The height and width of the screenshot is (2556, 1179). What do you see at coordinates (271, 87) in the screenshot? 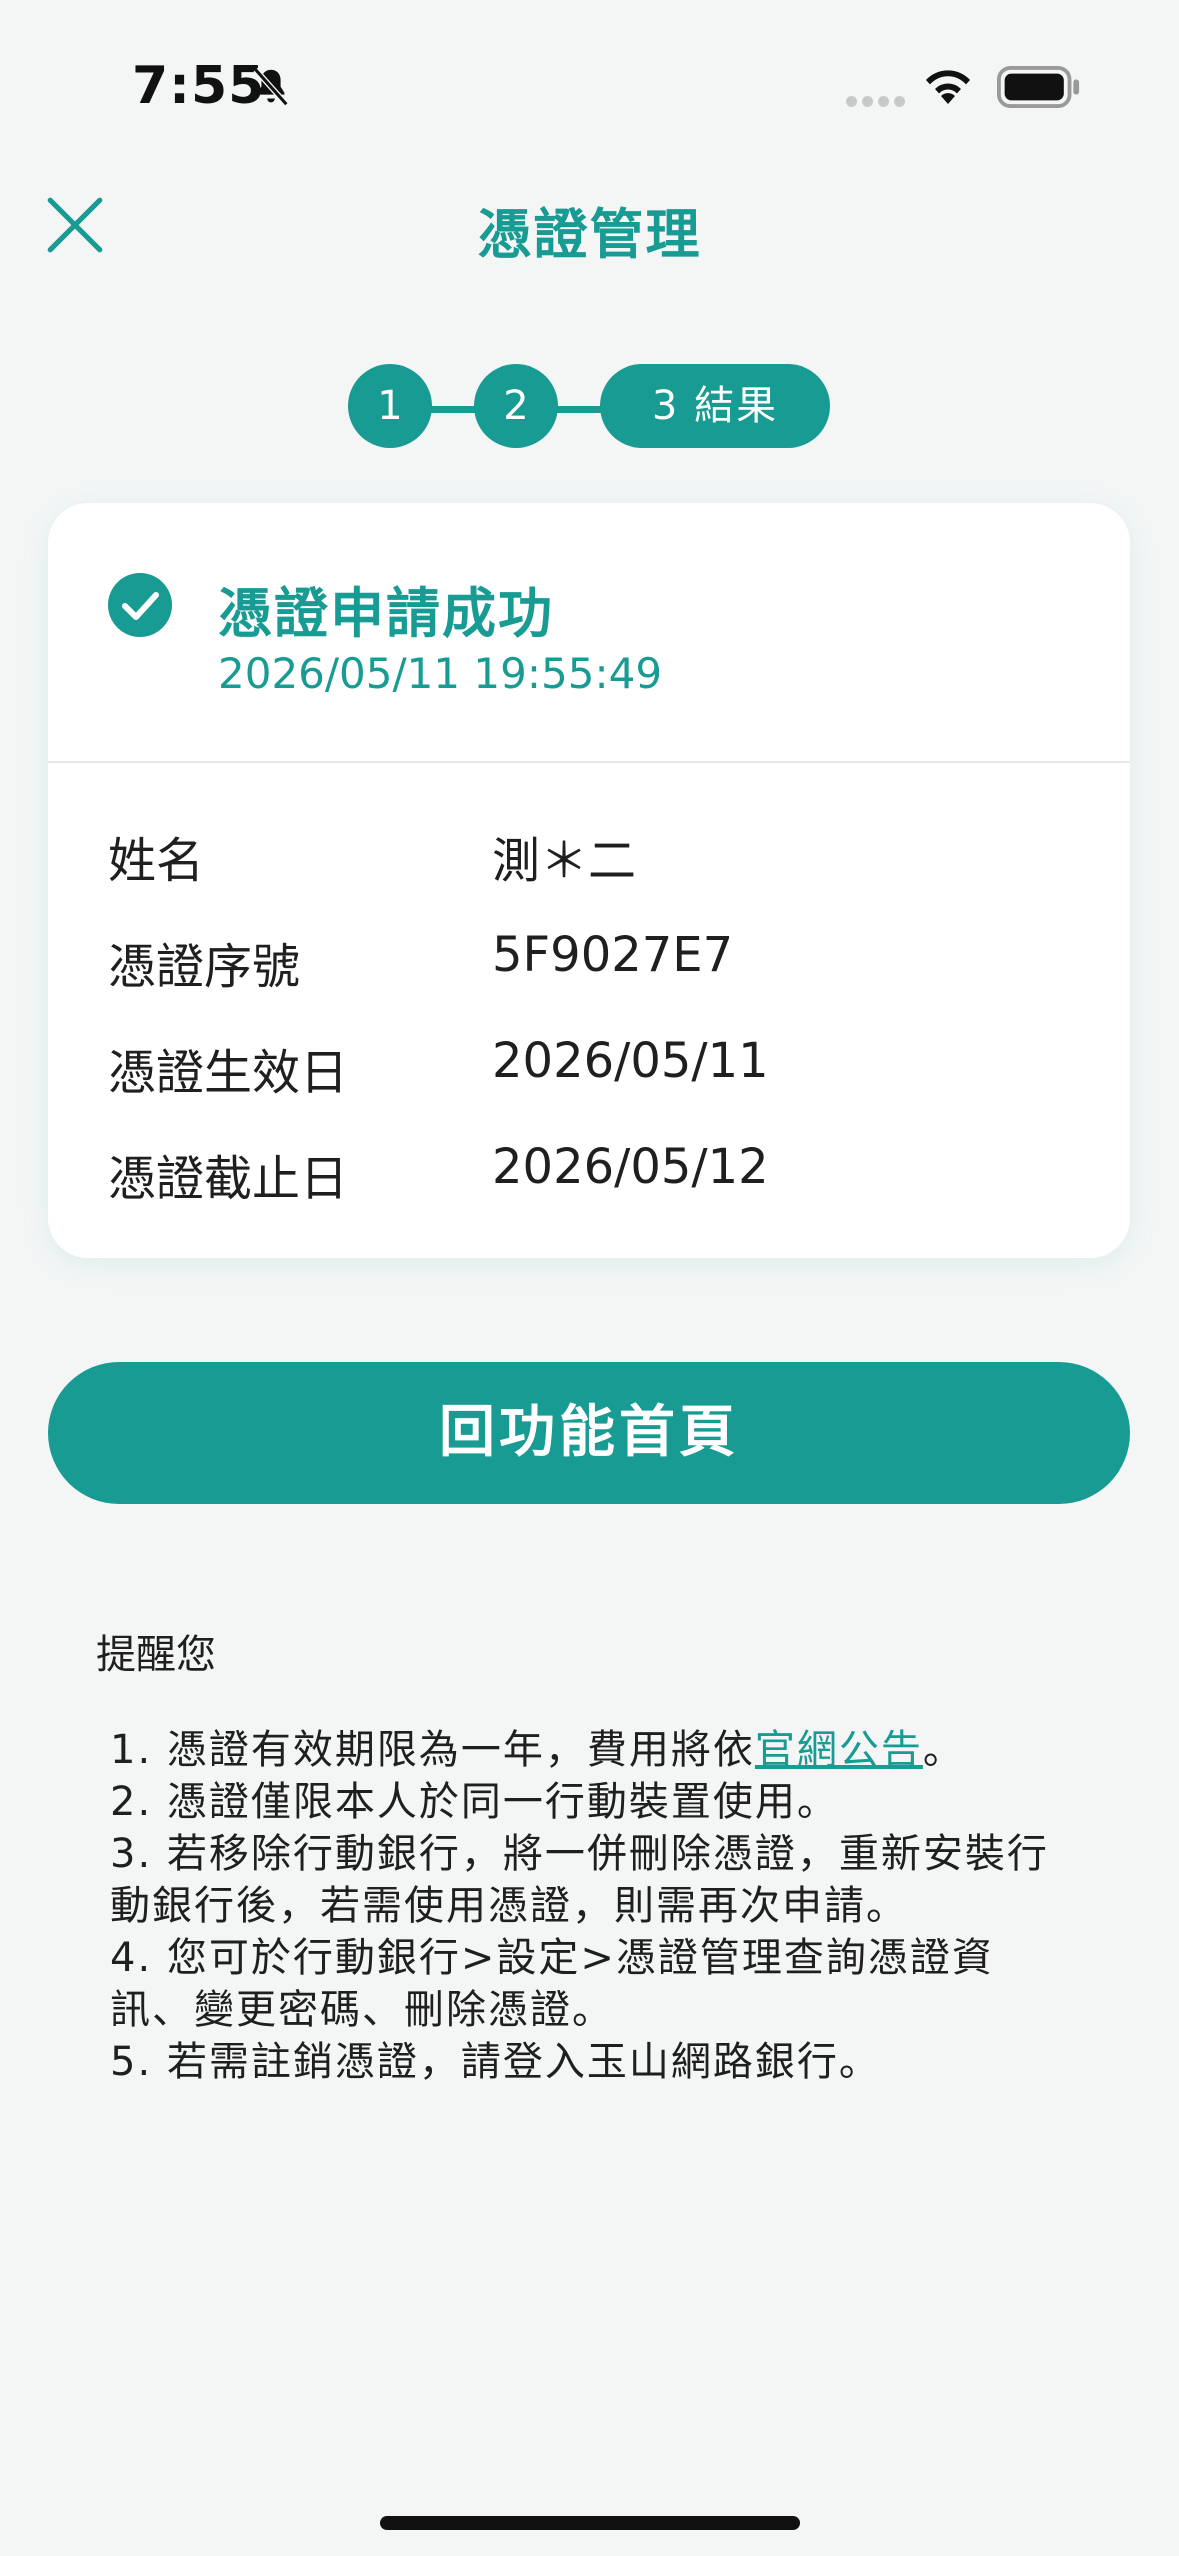
I see `bell-muted-icon` at bounding box center [271, 87].